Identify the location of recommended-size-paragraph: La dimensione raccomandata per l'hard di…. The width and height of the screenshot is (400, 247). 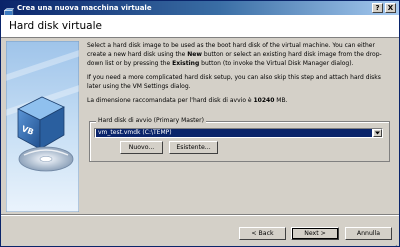
(239, 100).